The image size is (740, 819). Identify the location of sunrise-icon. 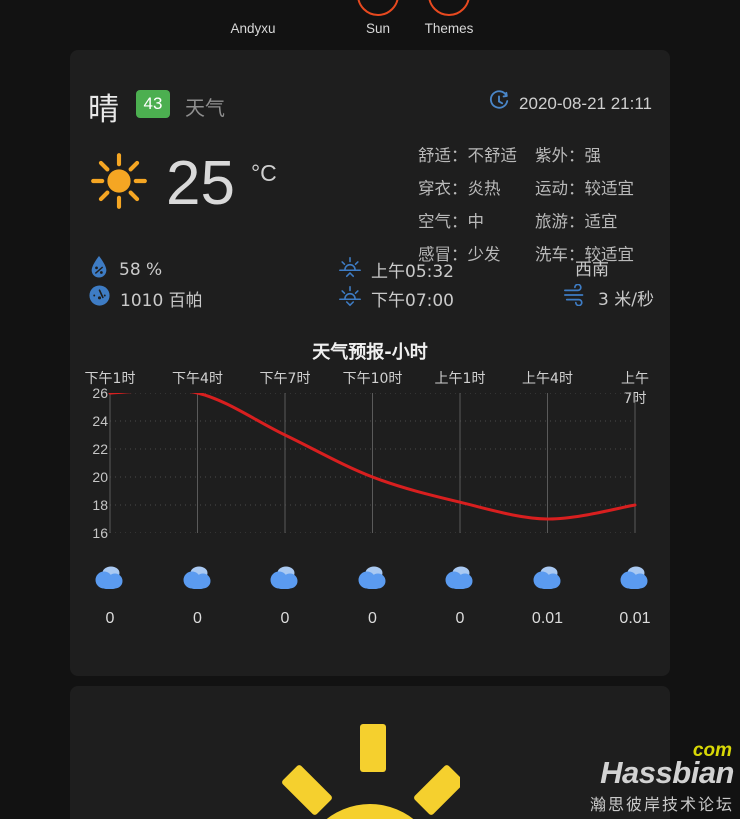
(350, 269).